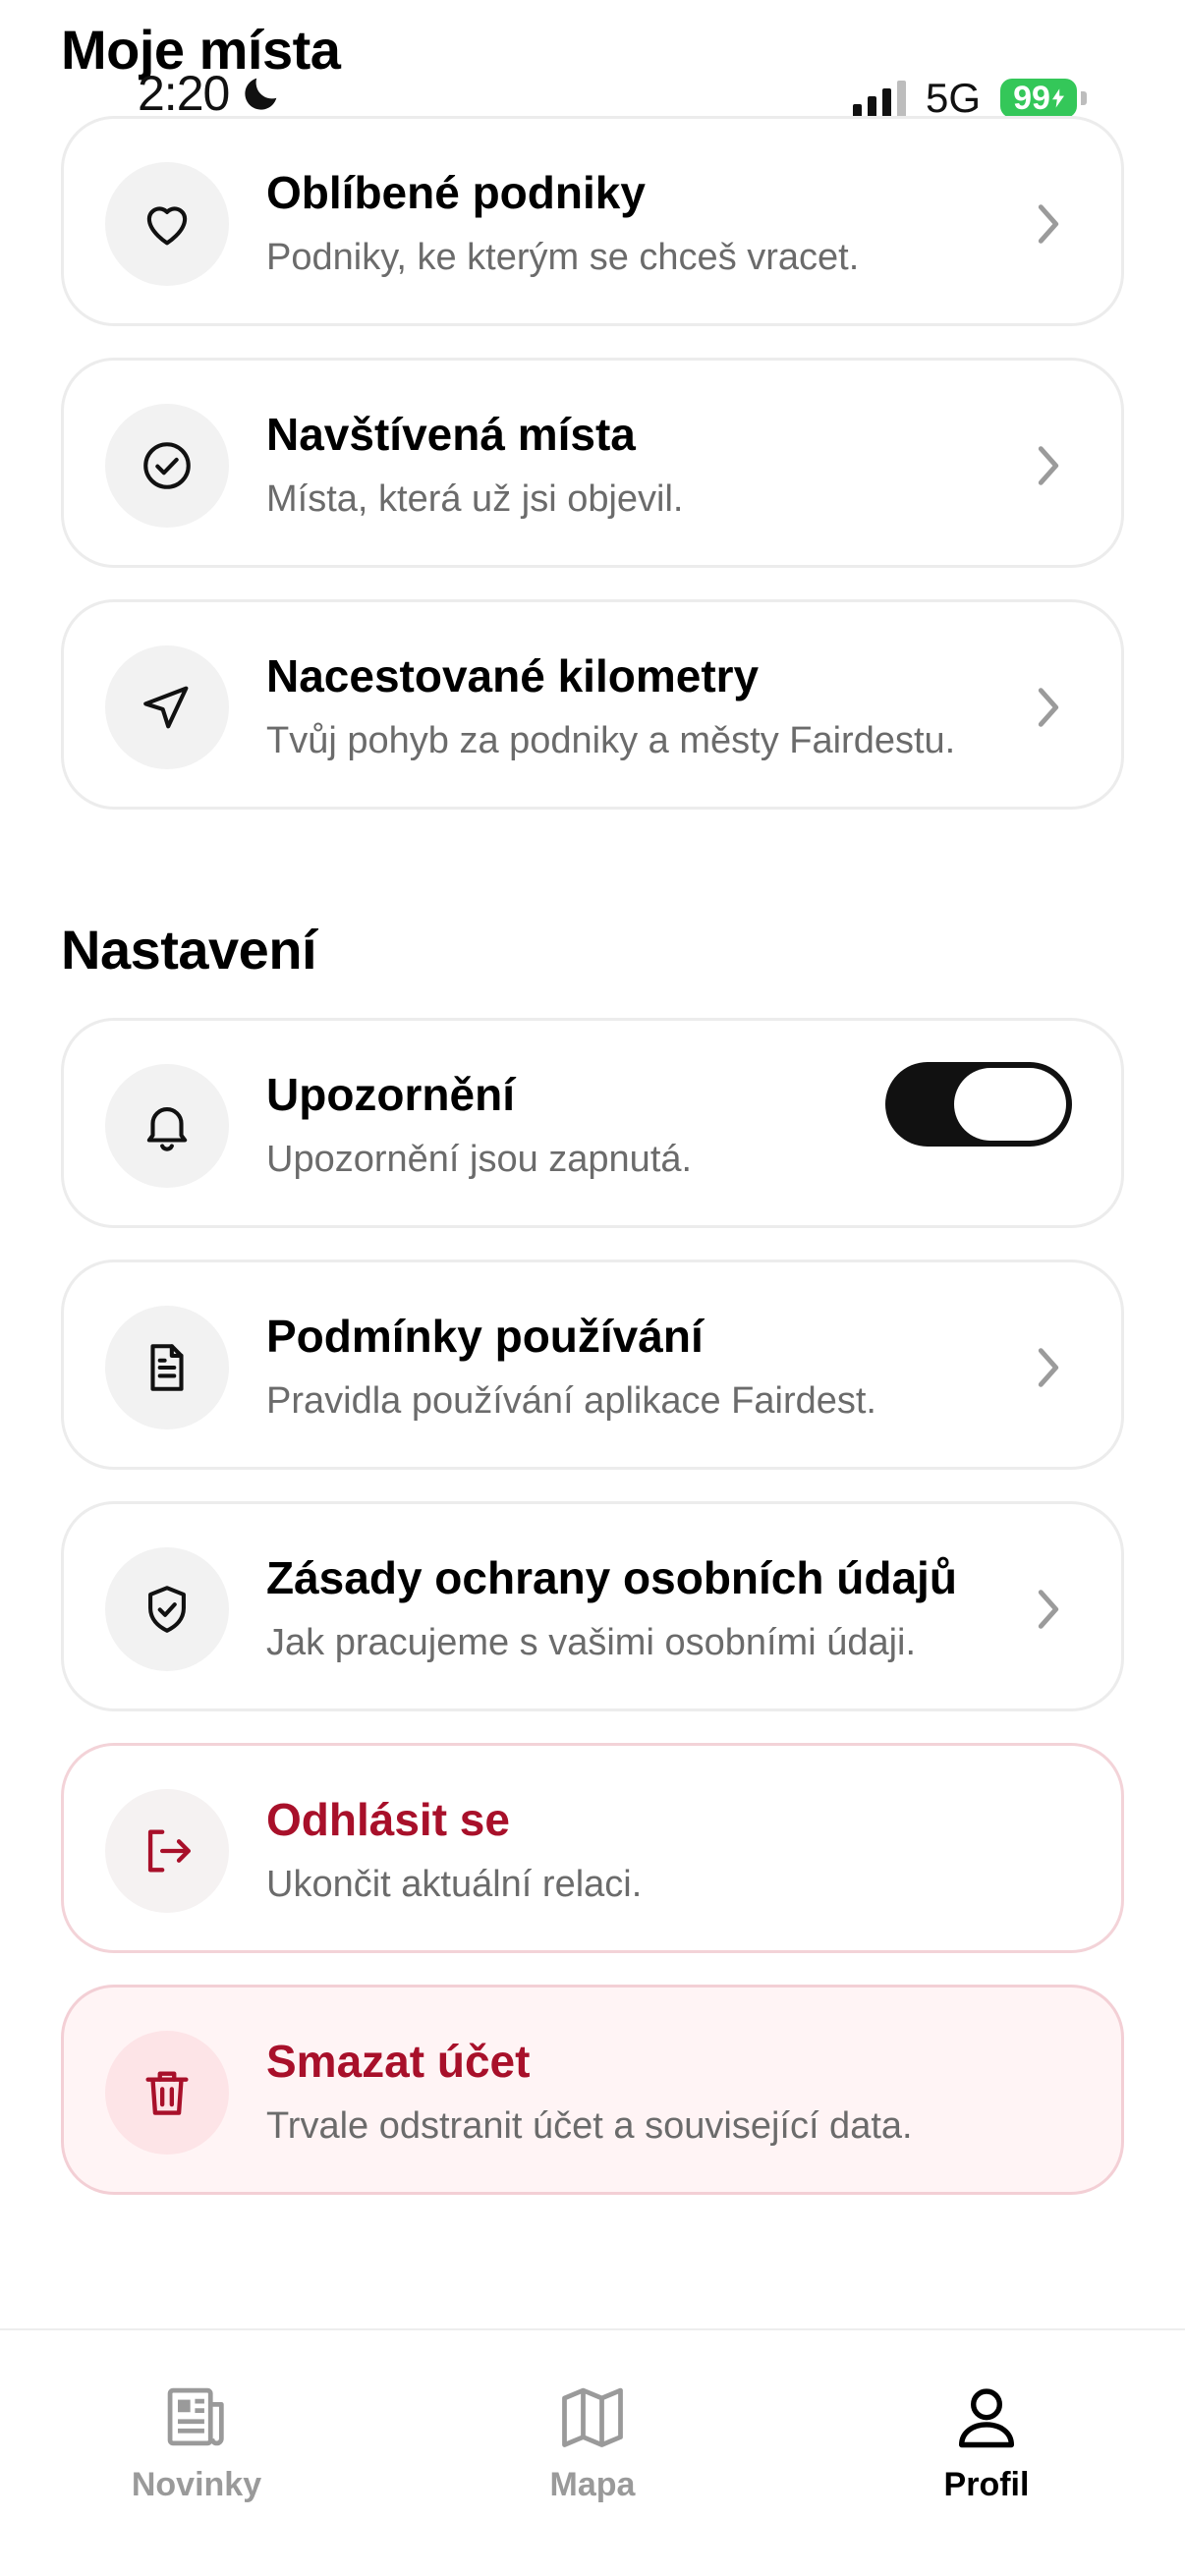 This screenshot has height=2576, width=1185. Describe the element at coordinates (455, 1884) in the screenshot. I see `item-subtitle: Ukončit aktuální relaci.` at that location.